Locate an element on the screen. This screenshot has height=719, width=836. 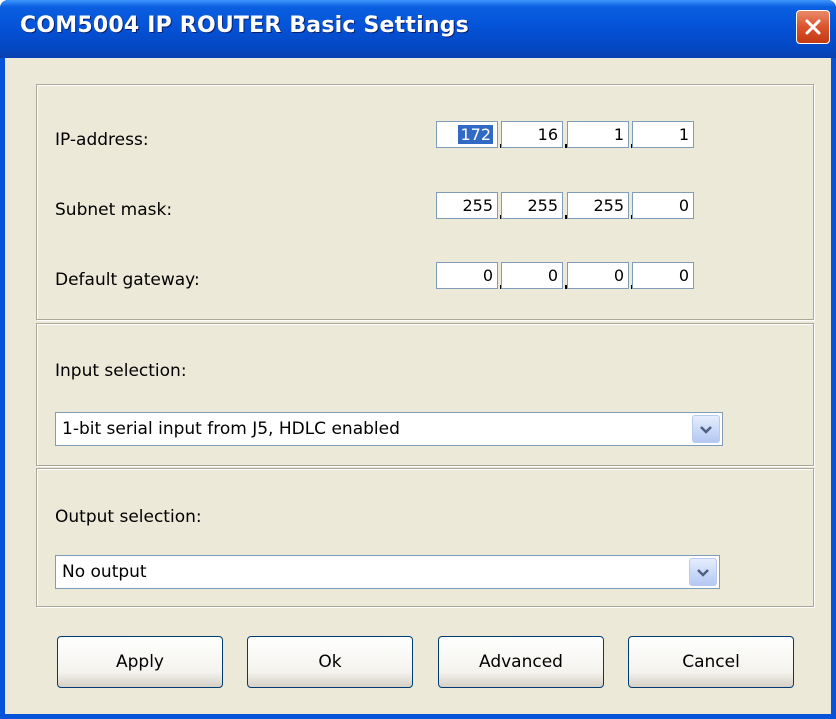
gateway-octet-3-input: 0 is located at coordinates (598, 275).